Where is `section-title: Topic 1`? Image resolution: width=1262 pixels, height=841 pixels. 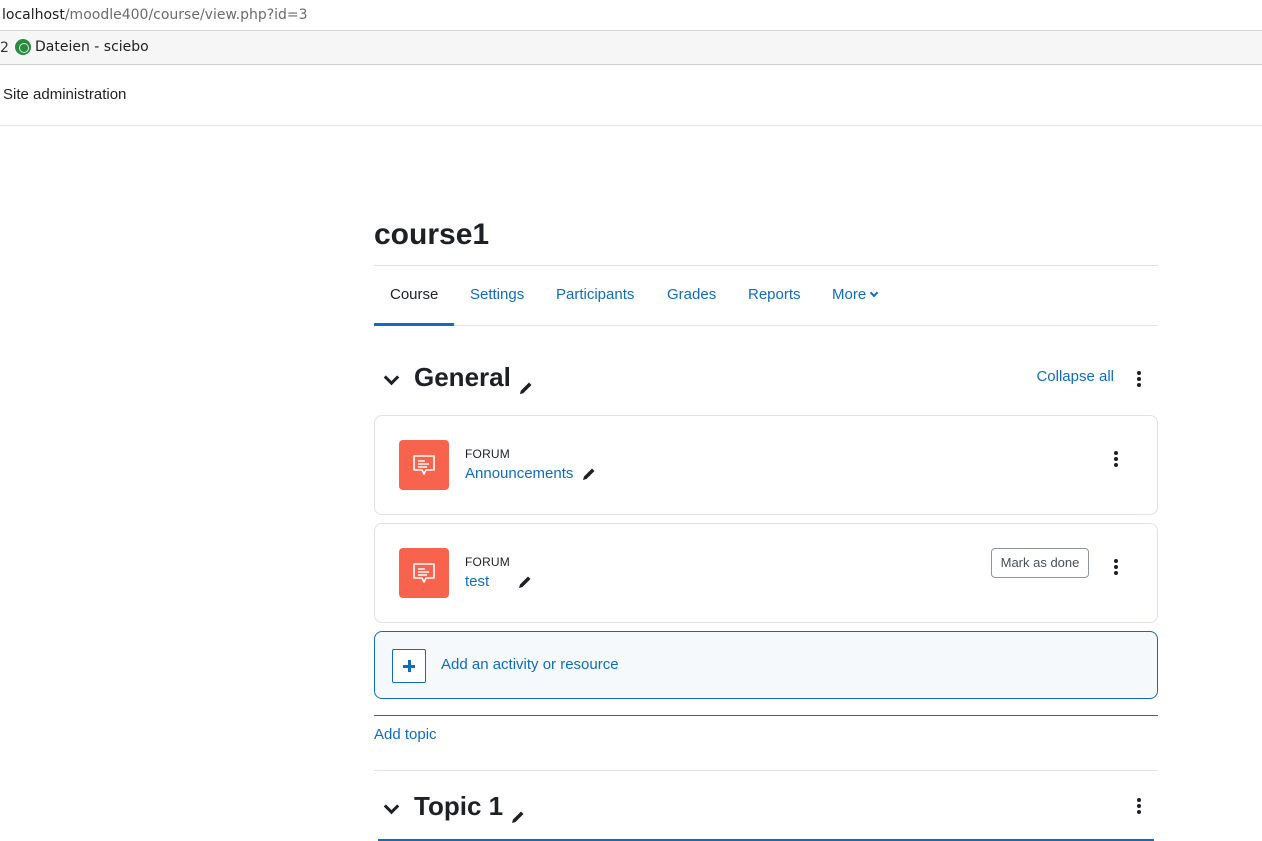 section-title: Topic 1 is located at coordinates (470, 807).